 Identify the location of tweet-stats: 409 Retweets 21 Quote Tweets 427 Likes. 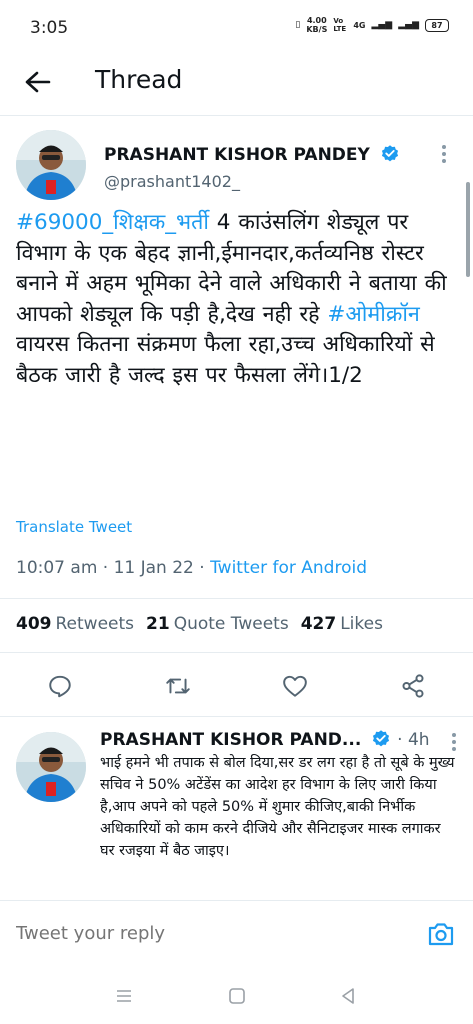
(199, 624).